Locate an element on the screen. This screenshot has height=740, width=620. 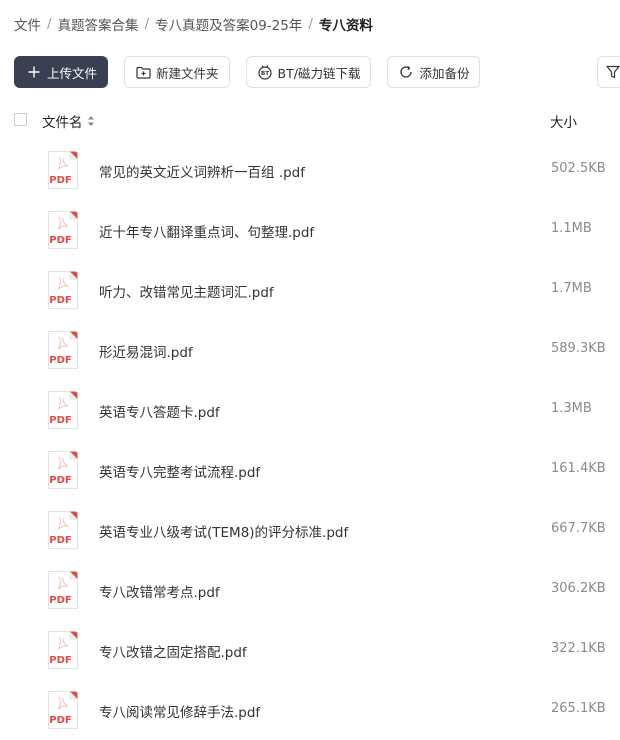
bt-magnet-download-button: BT BT/磁力链下载 is located at coordinates (308, 72).